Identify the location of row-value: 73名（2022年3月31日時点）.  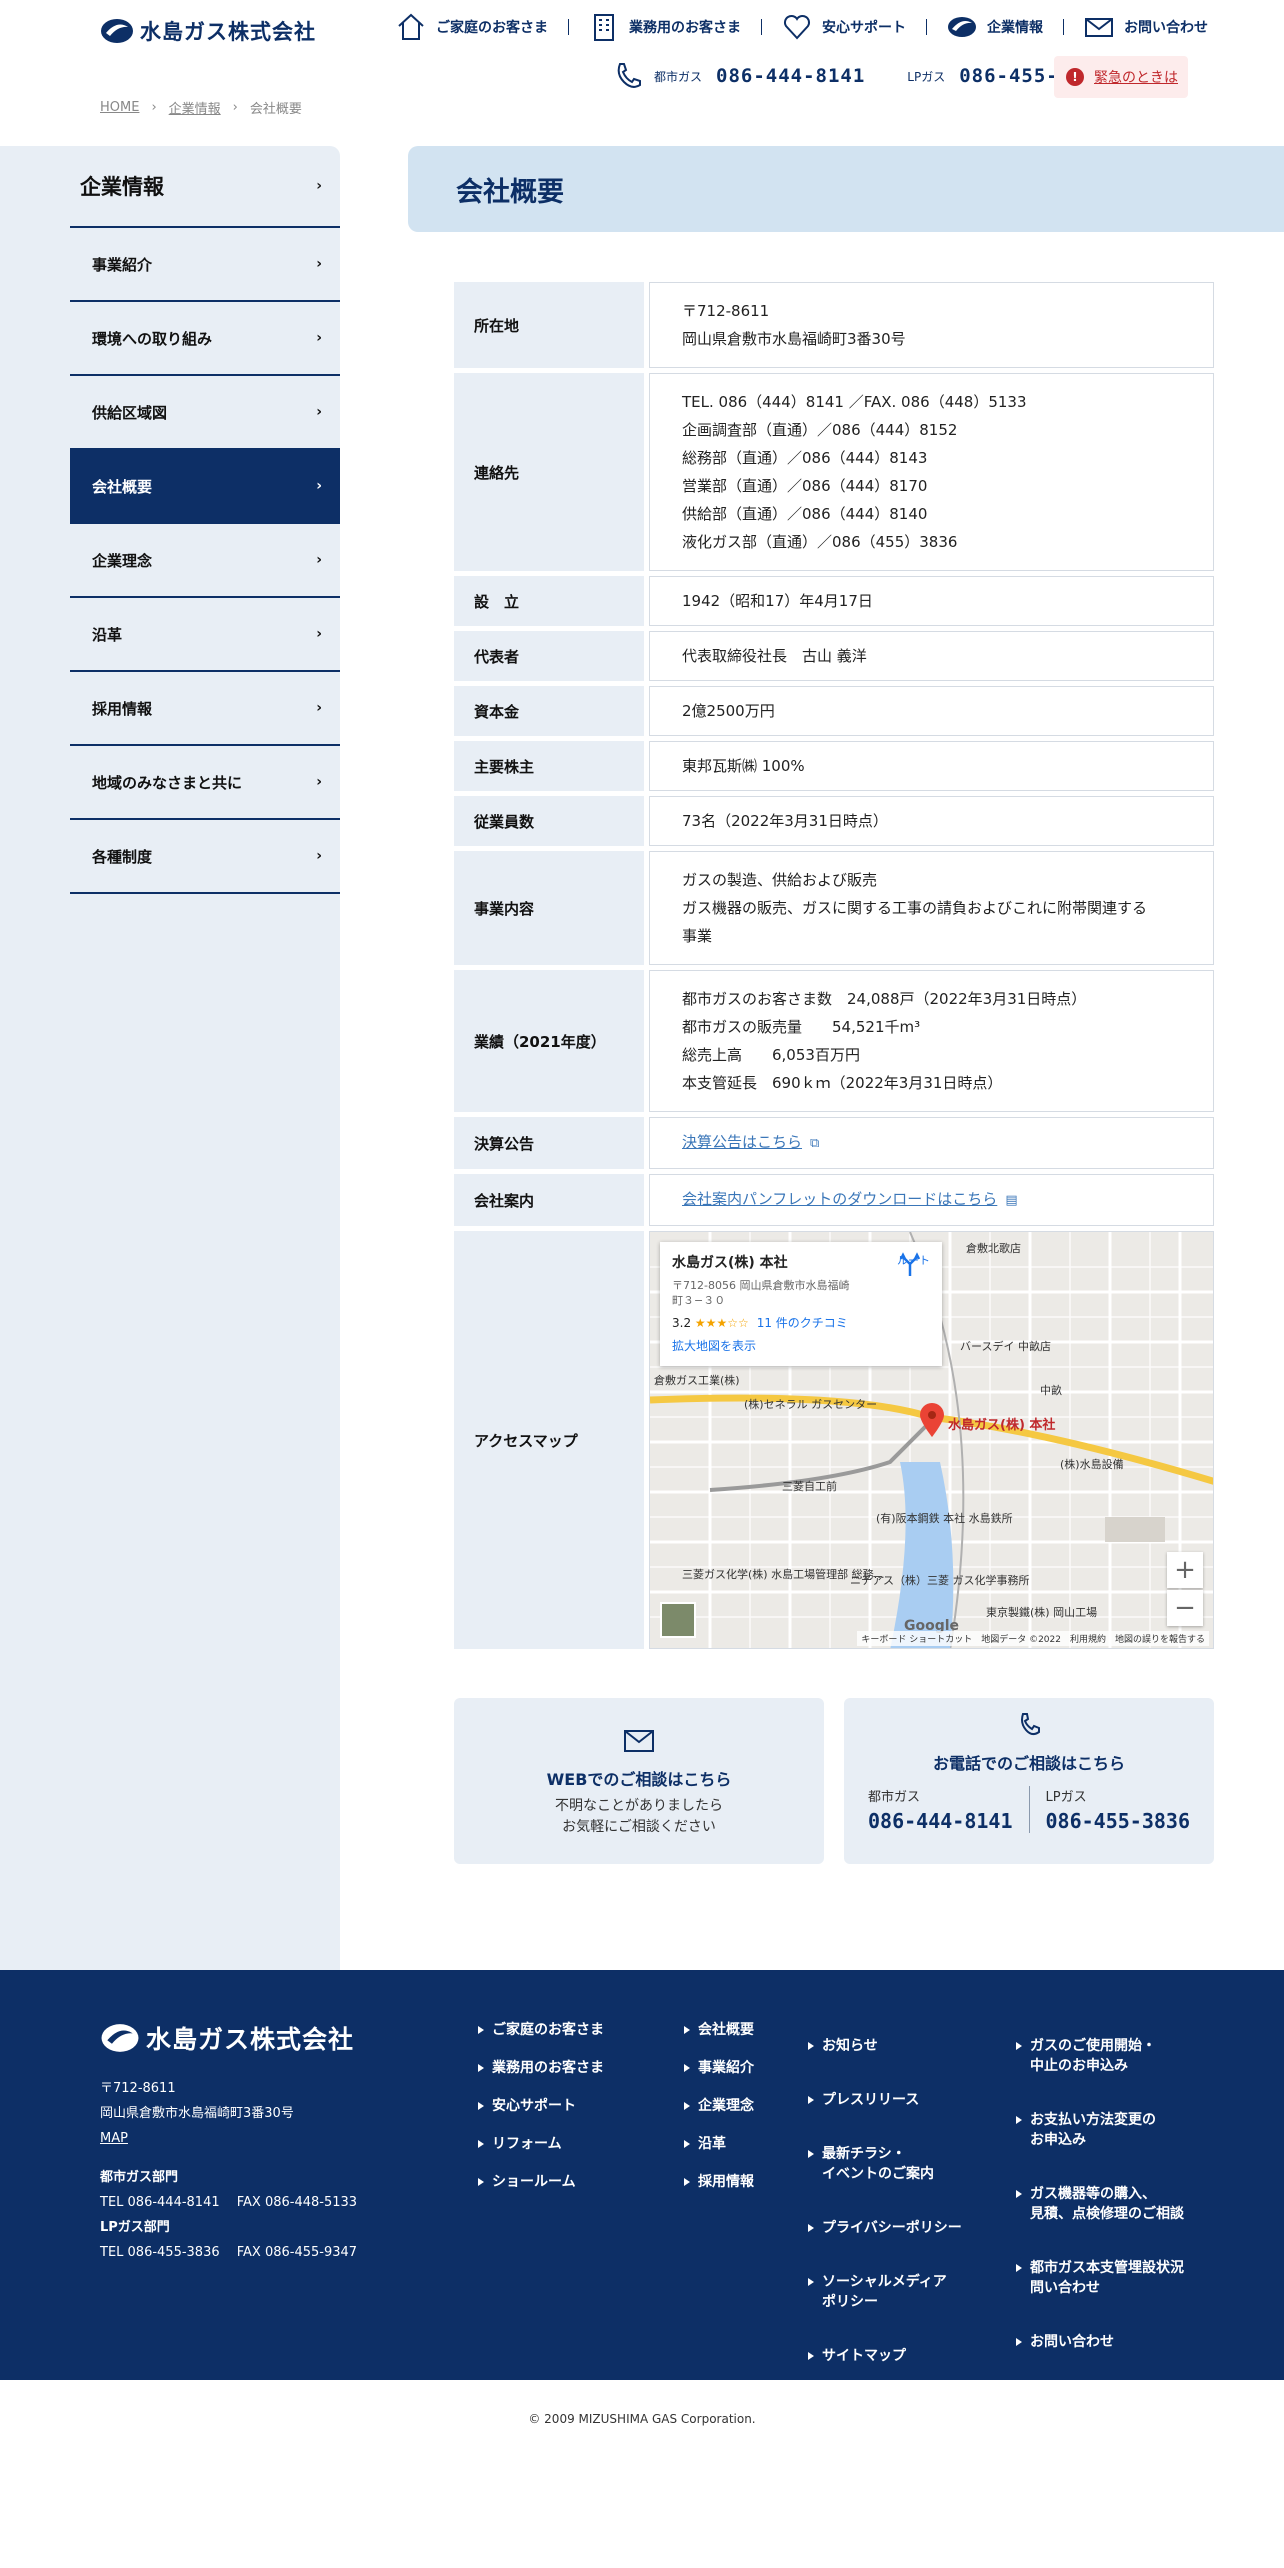
(931, 821).